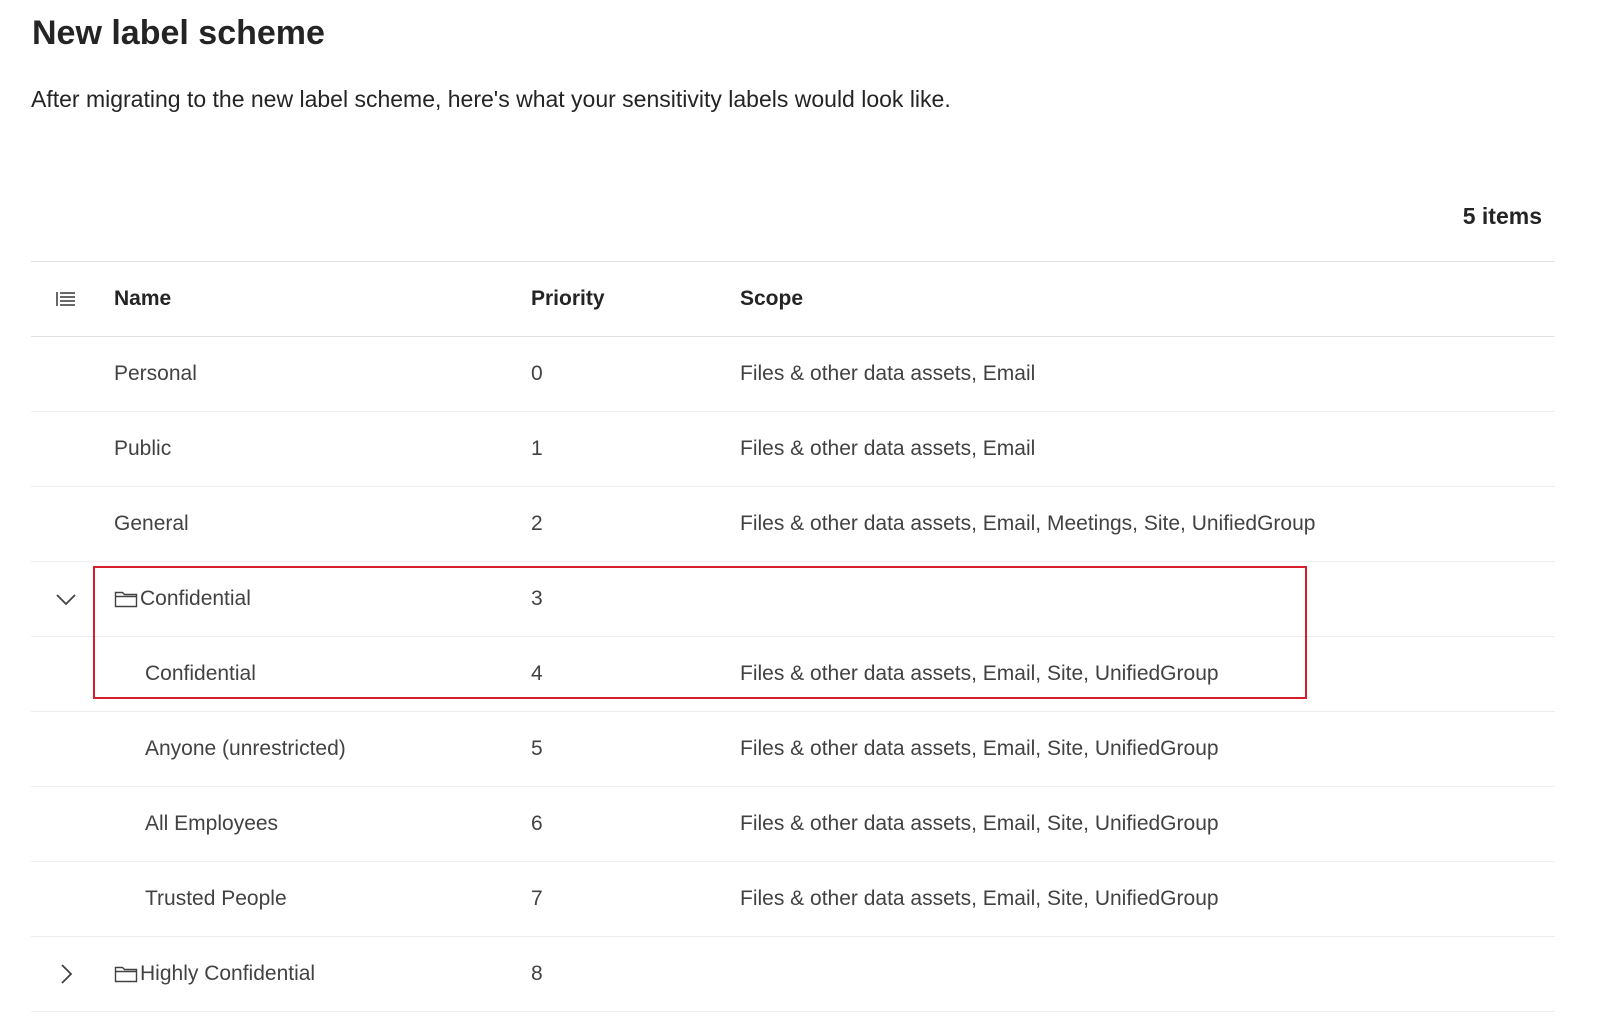 The width and height of the screenshot is (1622, 1032). I want to click on label-priority: 1, so click(537, 448).